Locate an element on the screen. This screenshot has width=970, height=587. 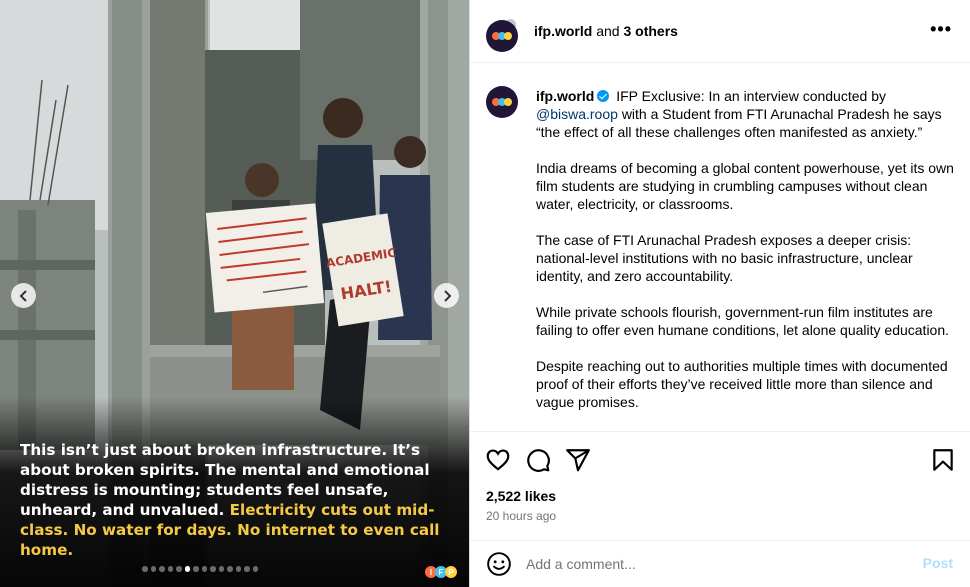
carousel-dots is located at coordinates (200, 569).